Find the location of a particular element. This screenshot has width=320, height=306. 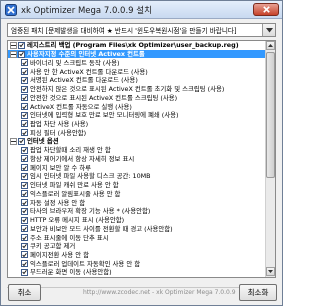

tree-group-row: 인터넷 옵션 is located at coordinates (137, 141).